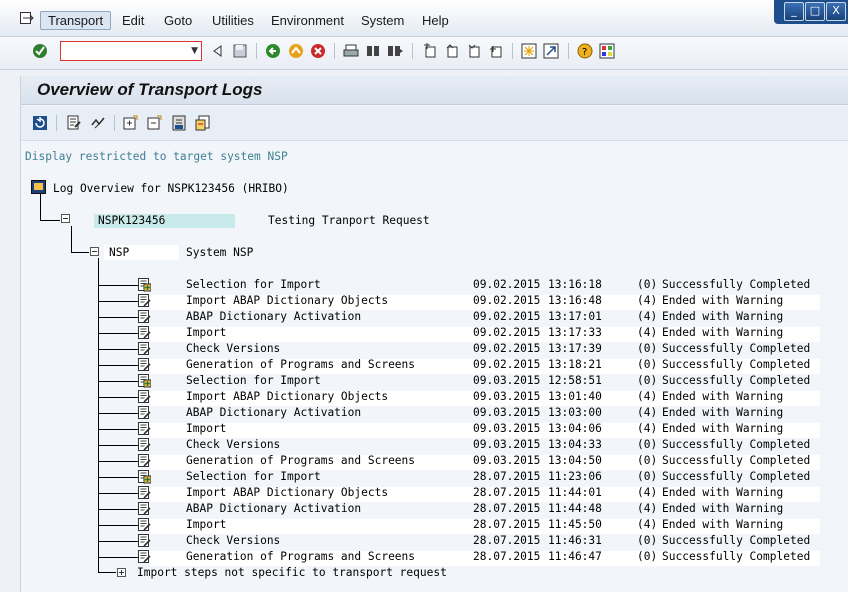  Describe the element at coordinates (40, 51) in the screenshot. I see `enter-icon` at that location.